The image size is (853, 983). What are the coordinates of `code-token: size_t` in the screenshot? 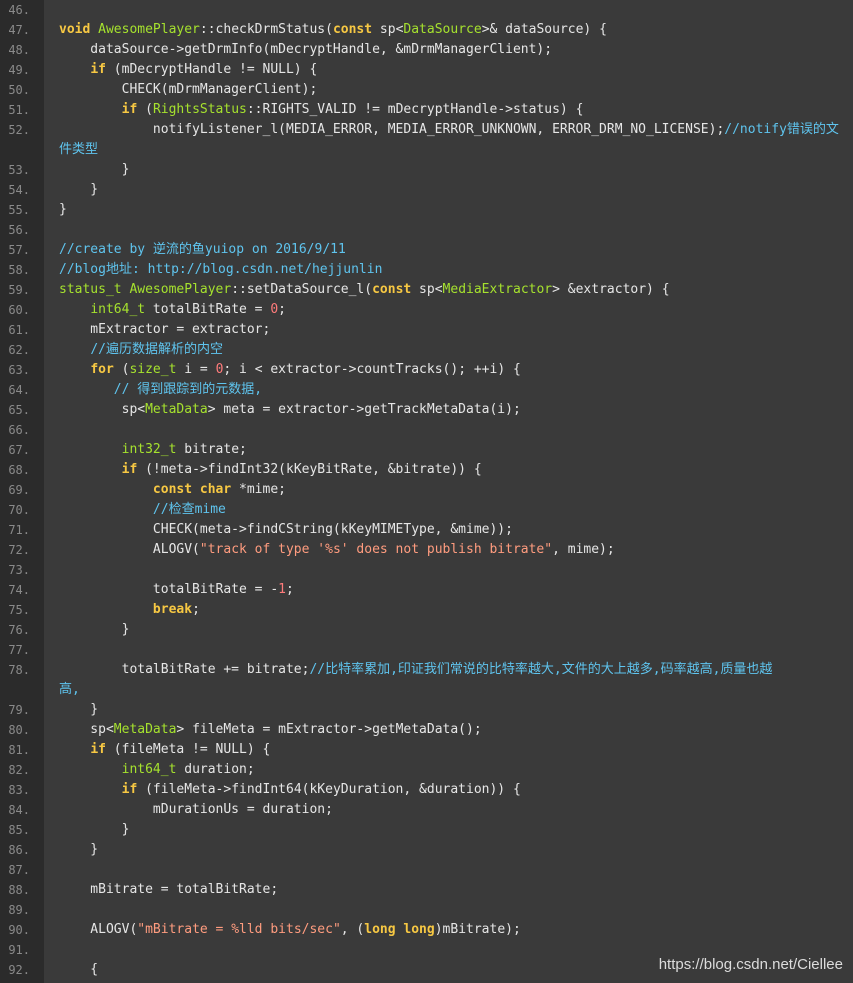 It's located at (153, 369).